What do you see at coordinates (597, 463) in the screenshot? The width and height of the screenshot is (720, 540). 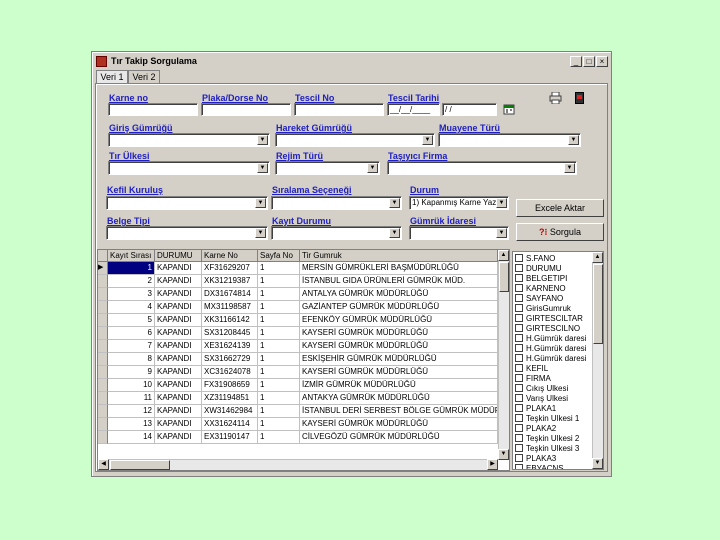 I see `scroll-down-icon: ▼` at bounding box center [597, 463].